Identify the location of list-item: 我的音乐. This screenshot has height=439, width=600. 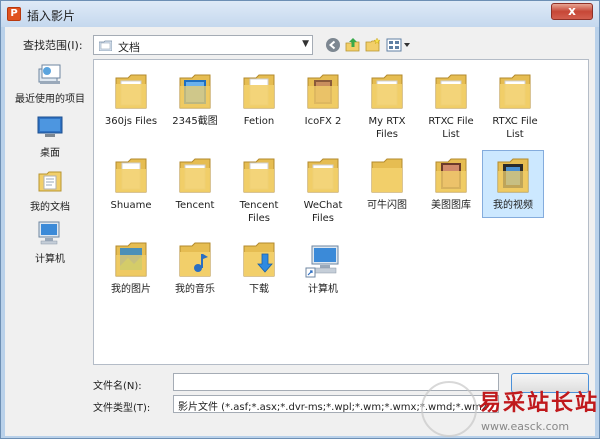
(195, 267).